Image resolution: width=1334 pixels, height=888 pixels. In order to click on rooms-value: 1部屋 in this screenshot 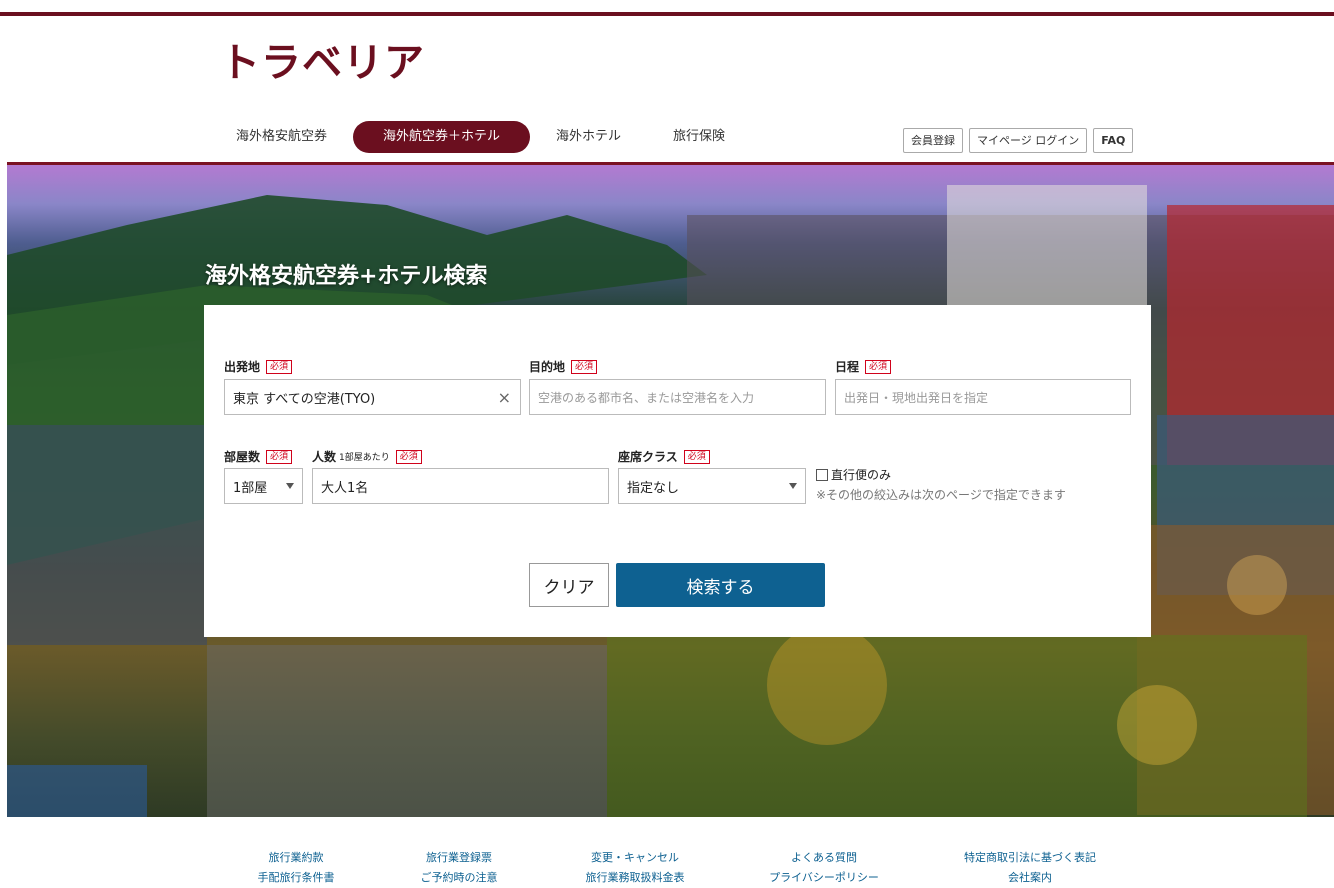, I will do `click(250, 488)`.